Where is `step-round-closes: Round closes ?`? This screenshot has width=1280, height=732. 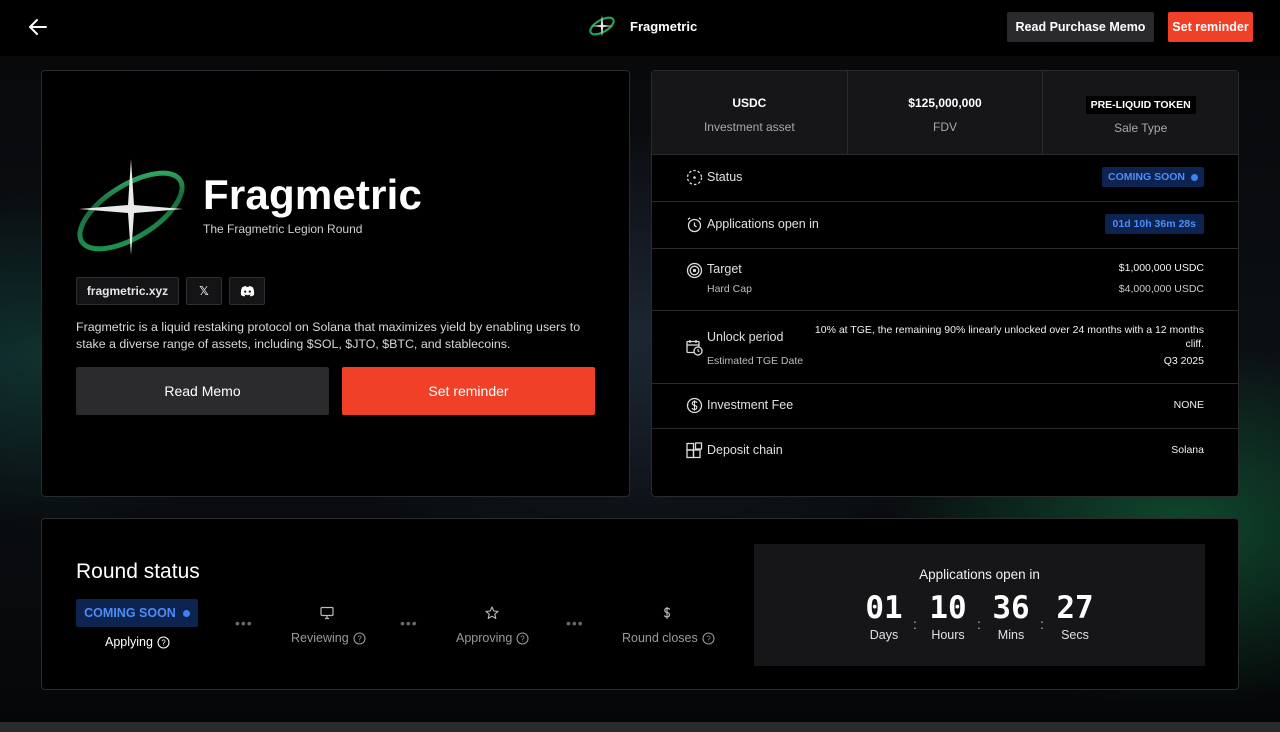
step-round-closes: Round closes ? is located at coordinates (668, 638).